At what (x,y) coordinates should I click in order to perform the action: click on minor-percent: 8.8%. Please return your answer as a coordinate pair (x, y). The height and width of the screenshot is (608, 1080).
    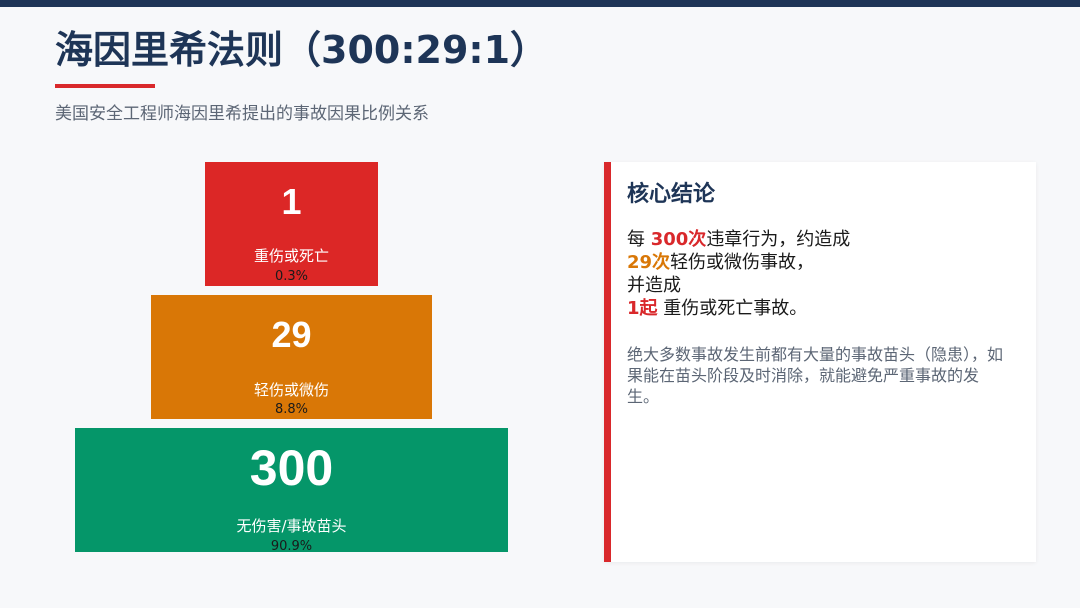
    Looking at the image, I should click on (291, 409).